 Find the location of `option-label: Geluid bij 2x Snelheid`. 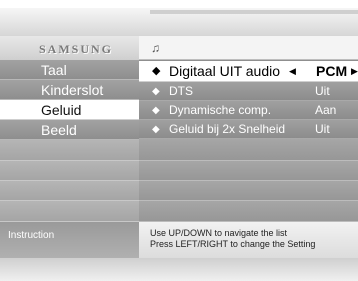

option-label: Geluid bij 2x Snelheid is located at coordinates (227, 129).